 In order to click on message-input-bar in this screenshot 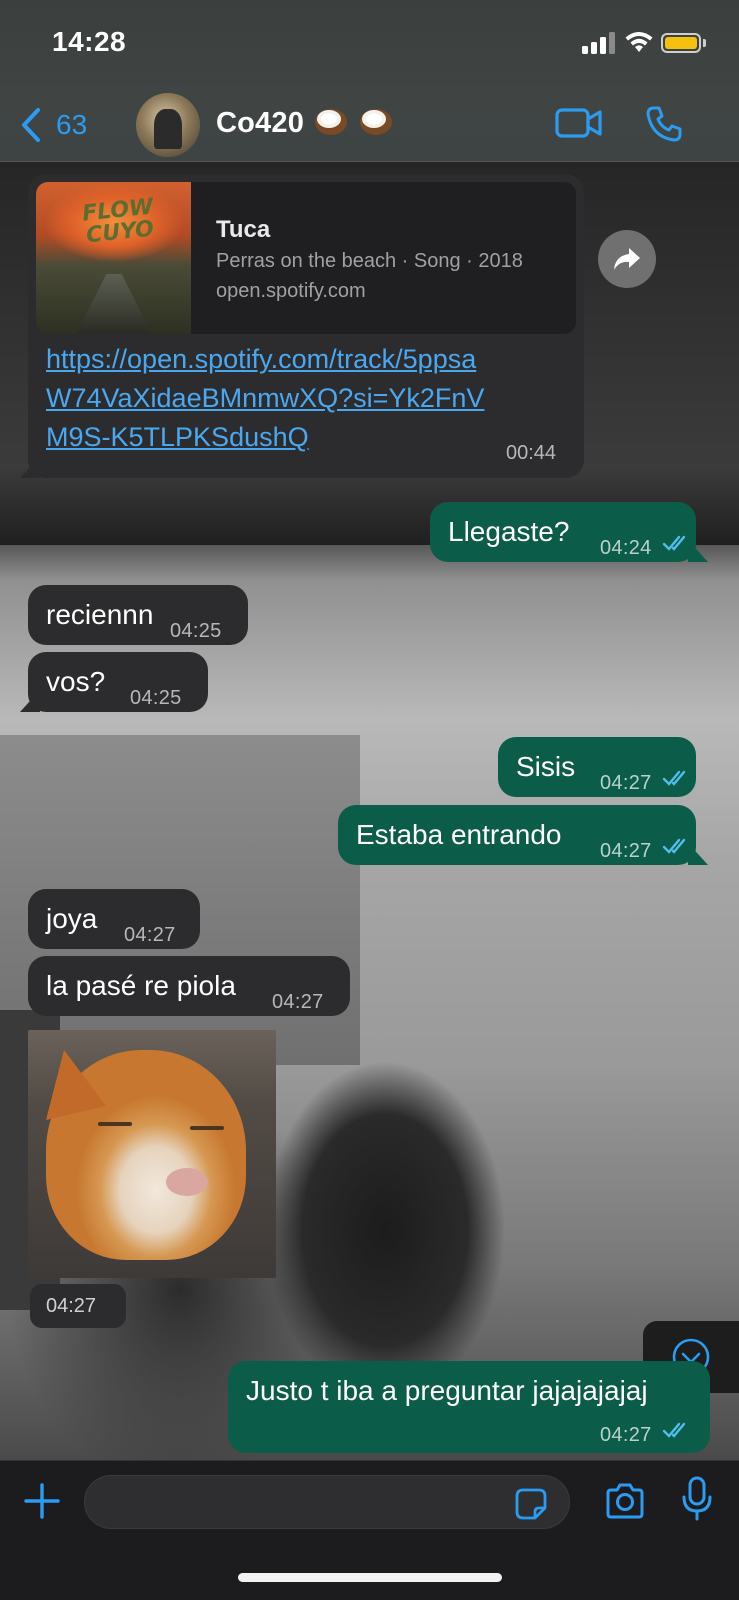, I will do `click(369, 1530)`.